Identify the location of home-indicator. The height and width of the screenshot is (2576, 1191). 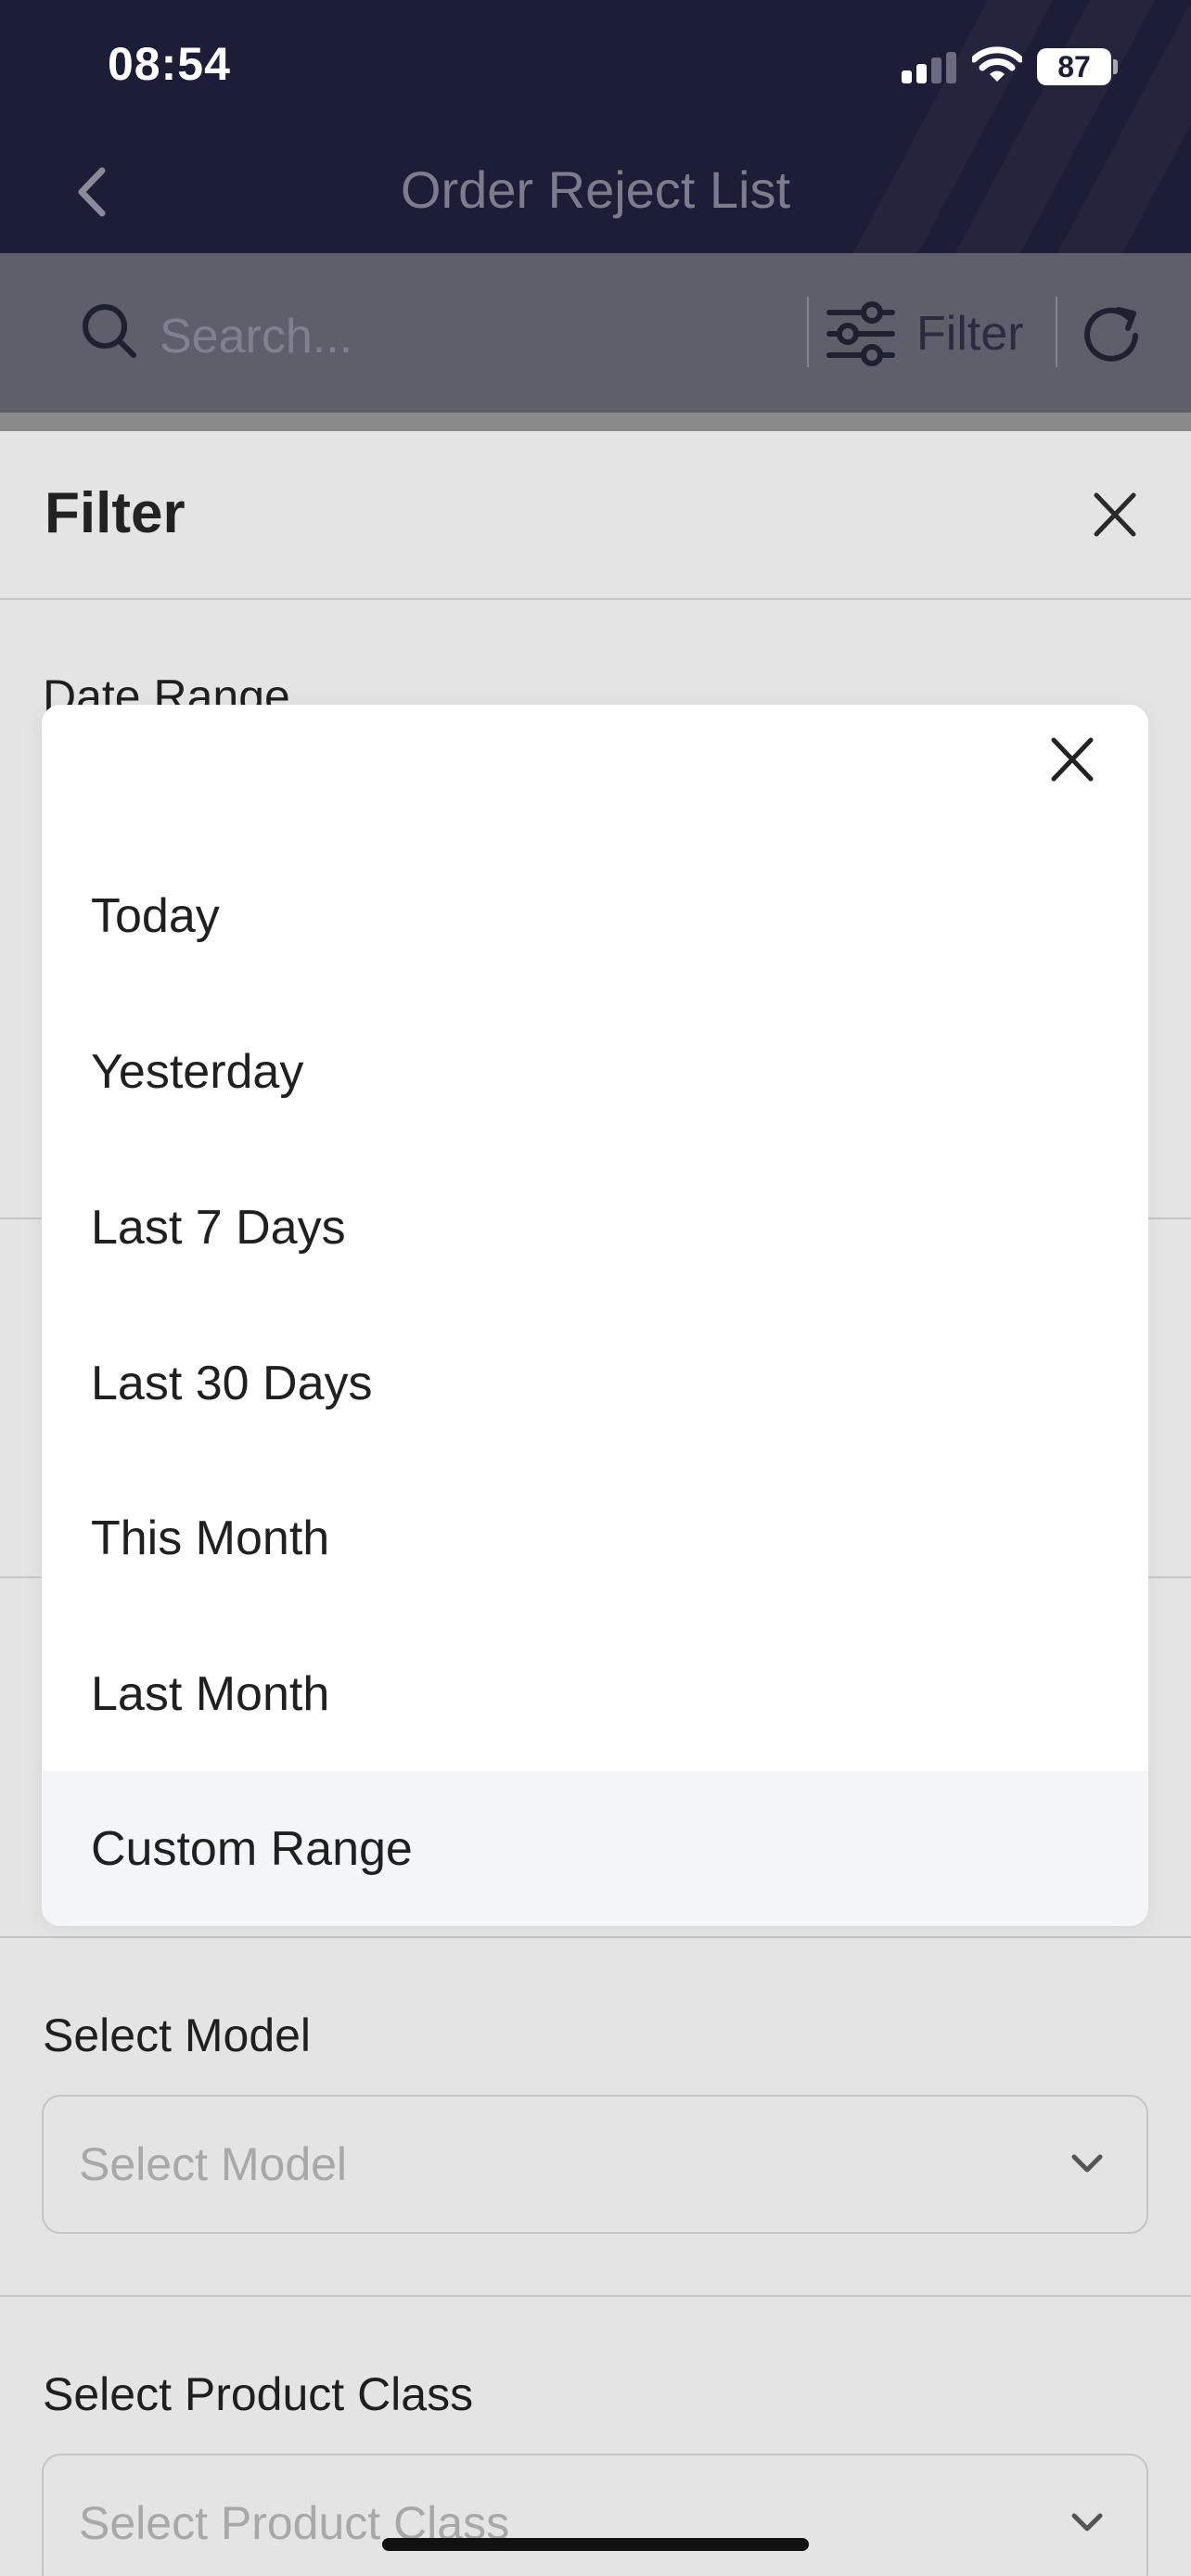
(595, 2544).